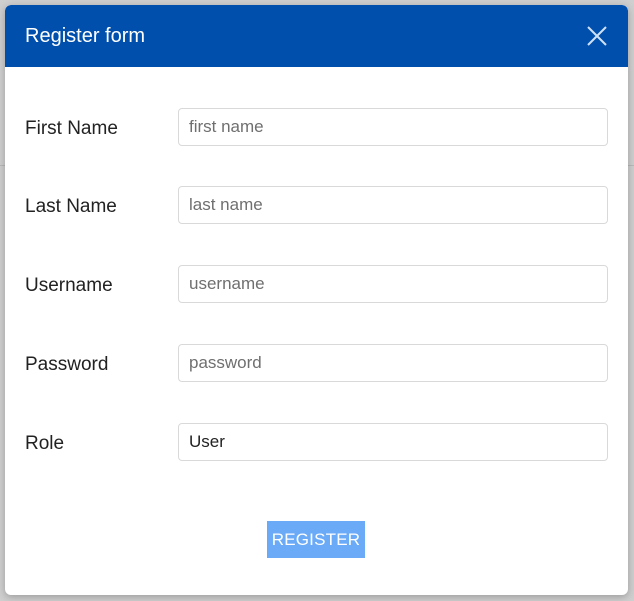  I want to click on first-name-field, so click(393, 127).